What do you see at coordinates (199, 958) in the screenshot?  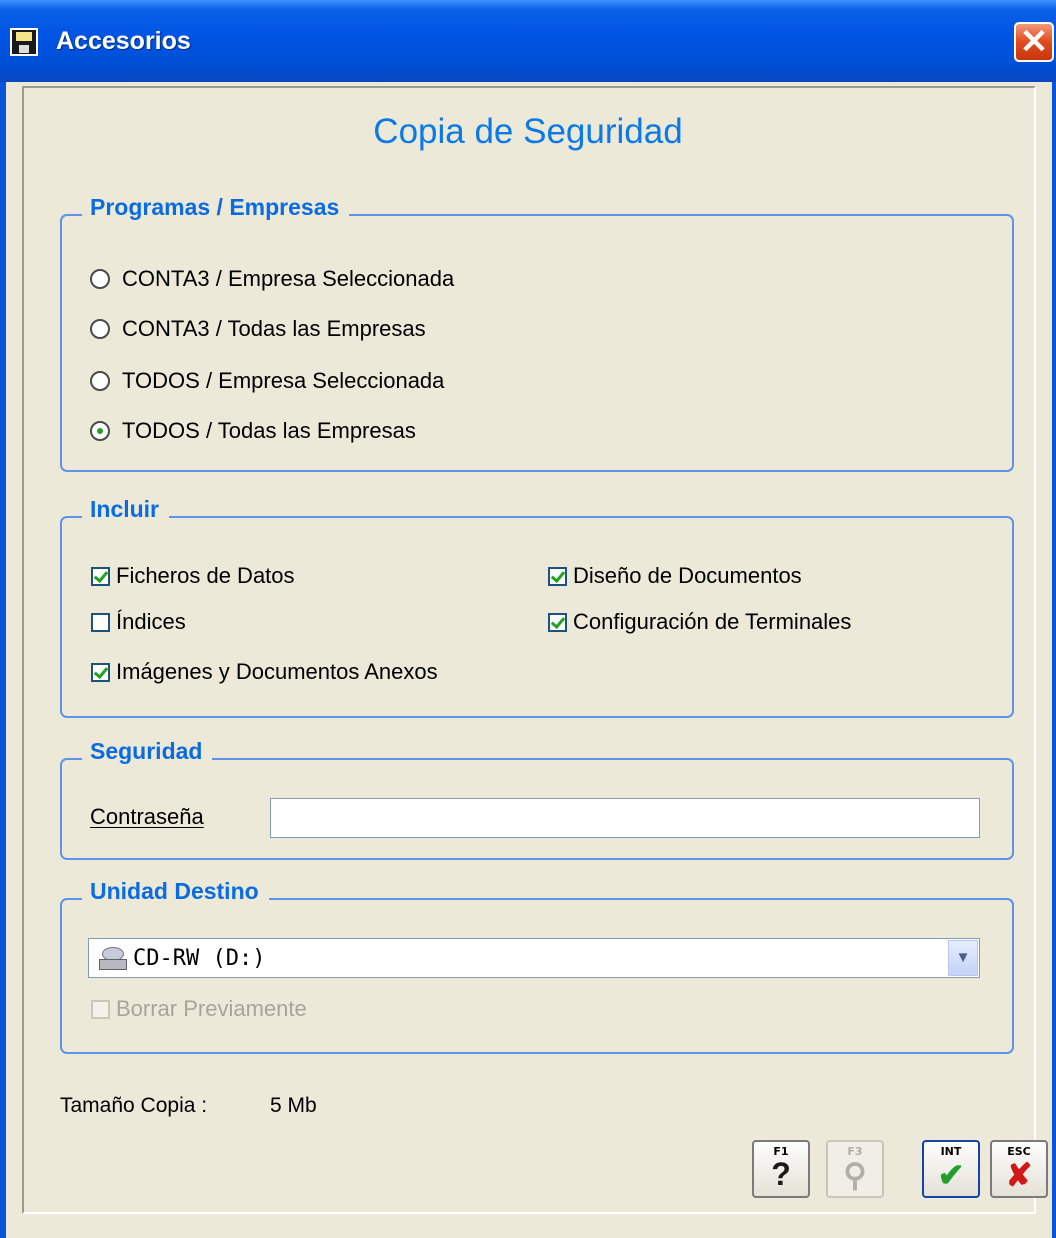 I see `drive-select-value: CD-RW (D:)` at bounding box center [199, 958].